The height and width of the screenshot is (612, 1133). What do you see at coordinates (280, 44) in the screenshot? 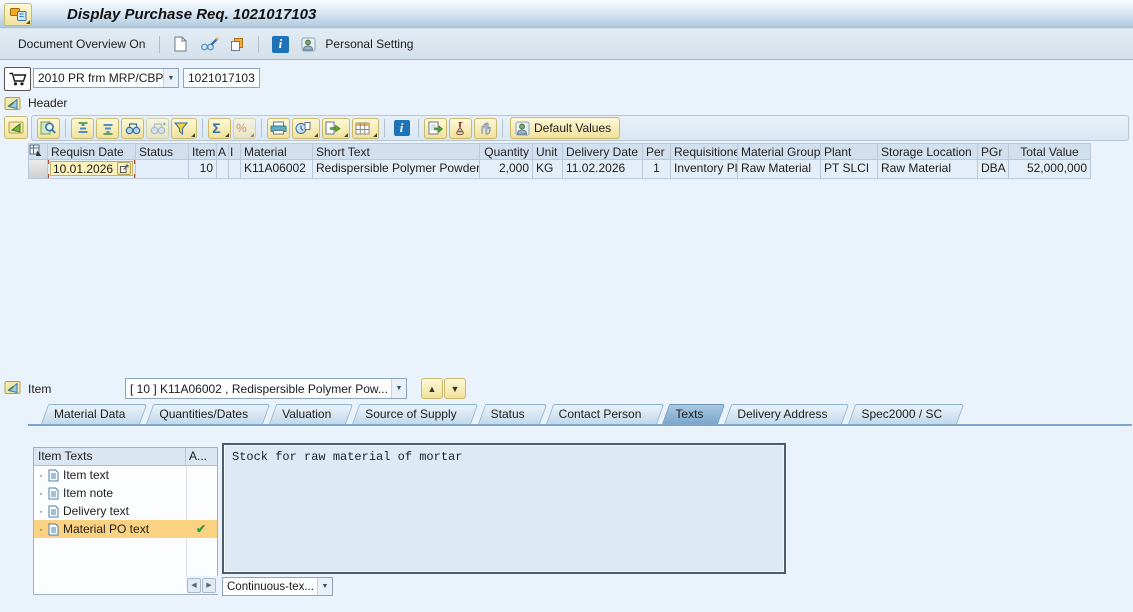
I see `info-icon: i` at bounding box center [280, 44].